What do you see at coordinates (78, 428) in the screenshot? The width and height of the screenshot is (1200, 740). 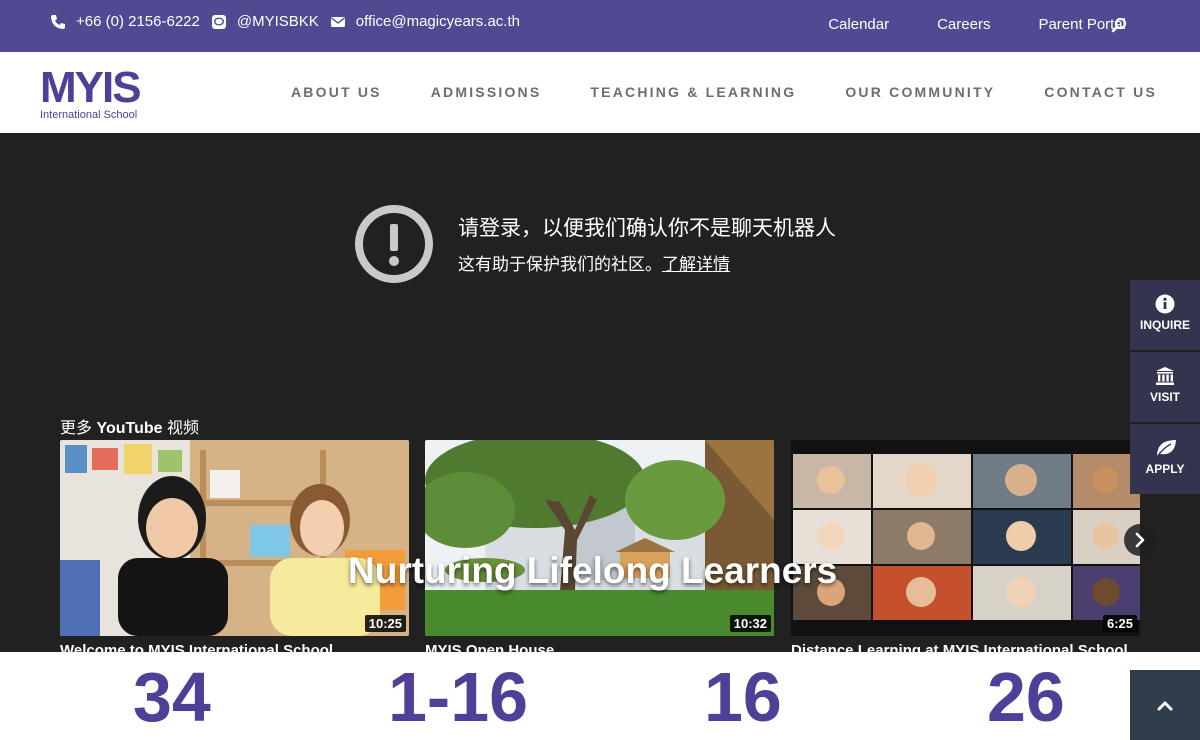 I see `more-prefix: 更多` at bounding box center [78, 428].